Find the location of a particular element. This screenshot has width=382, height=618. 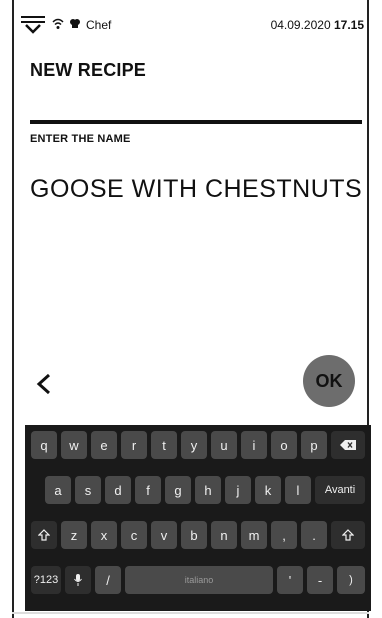

key-g: g is located at coordinates (178, 490).